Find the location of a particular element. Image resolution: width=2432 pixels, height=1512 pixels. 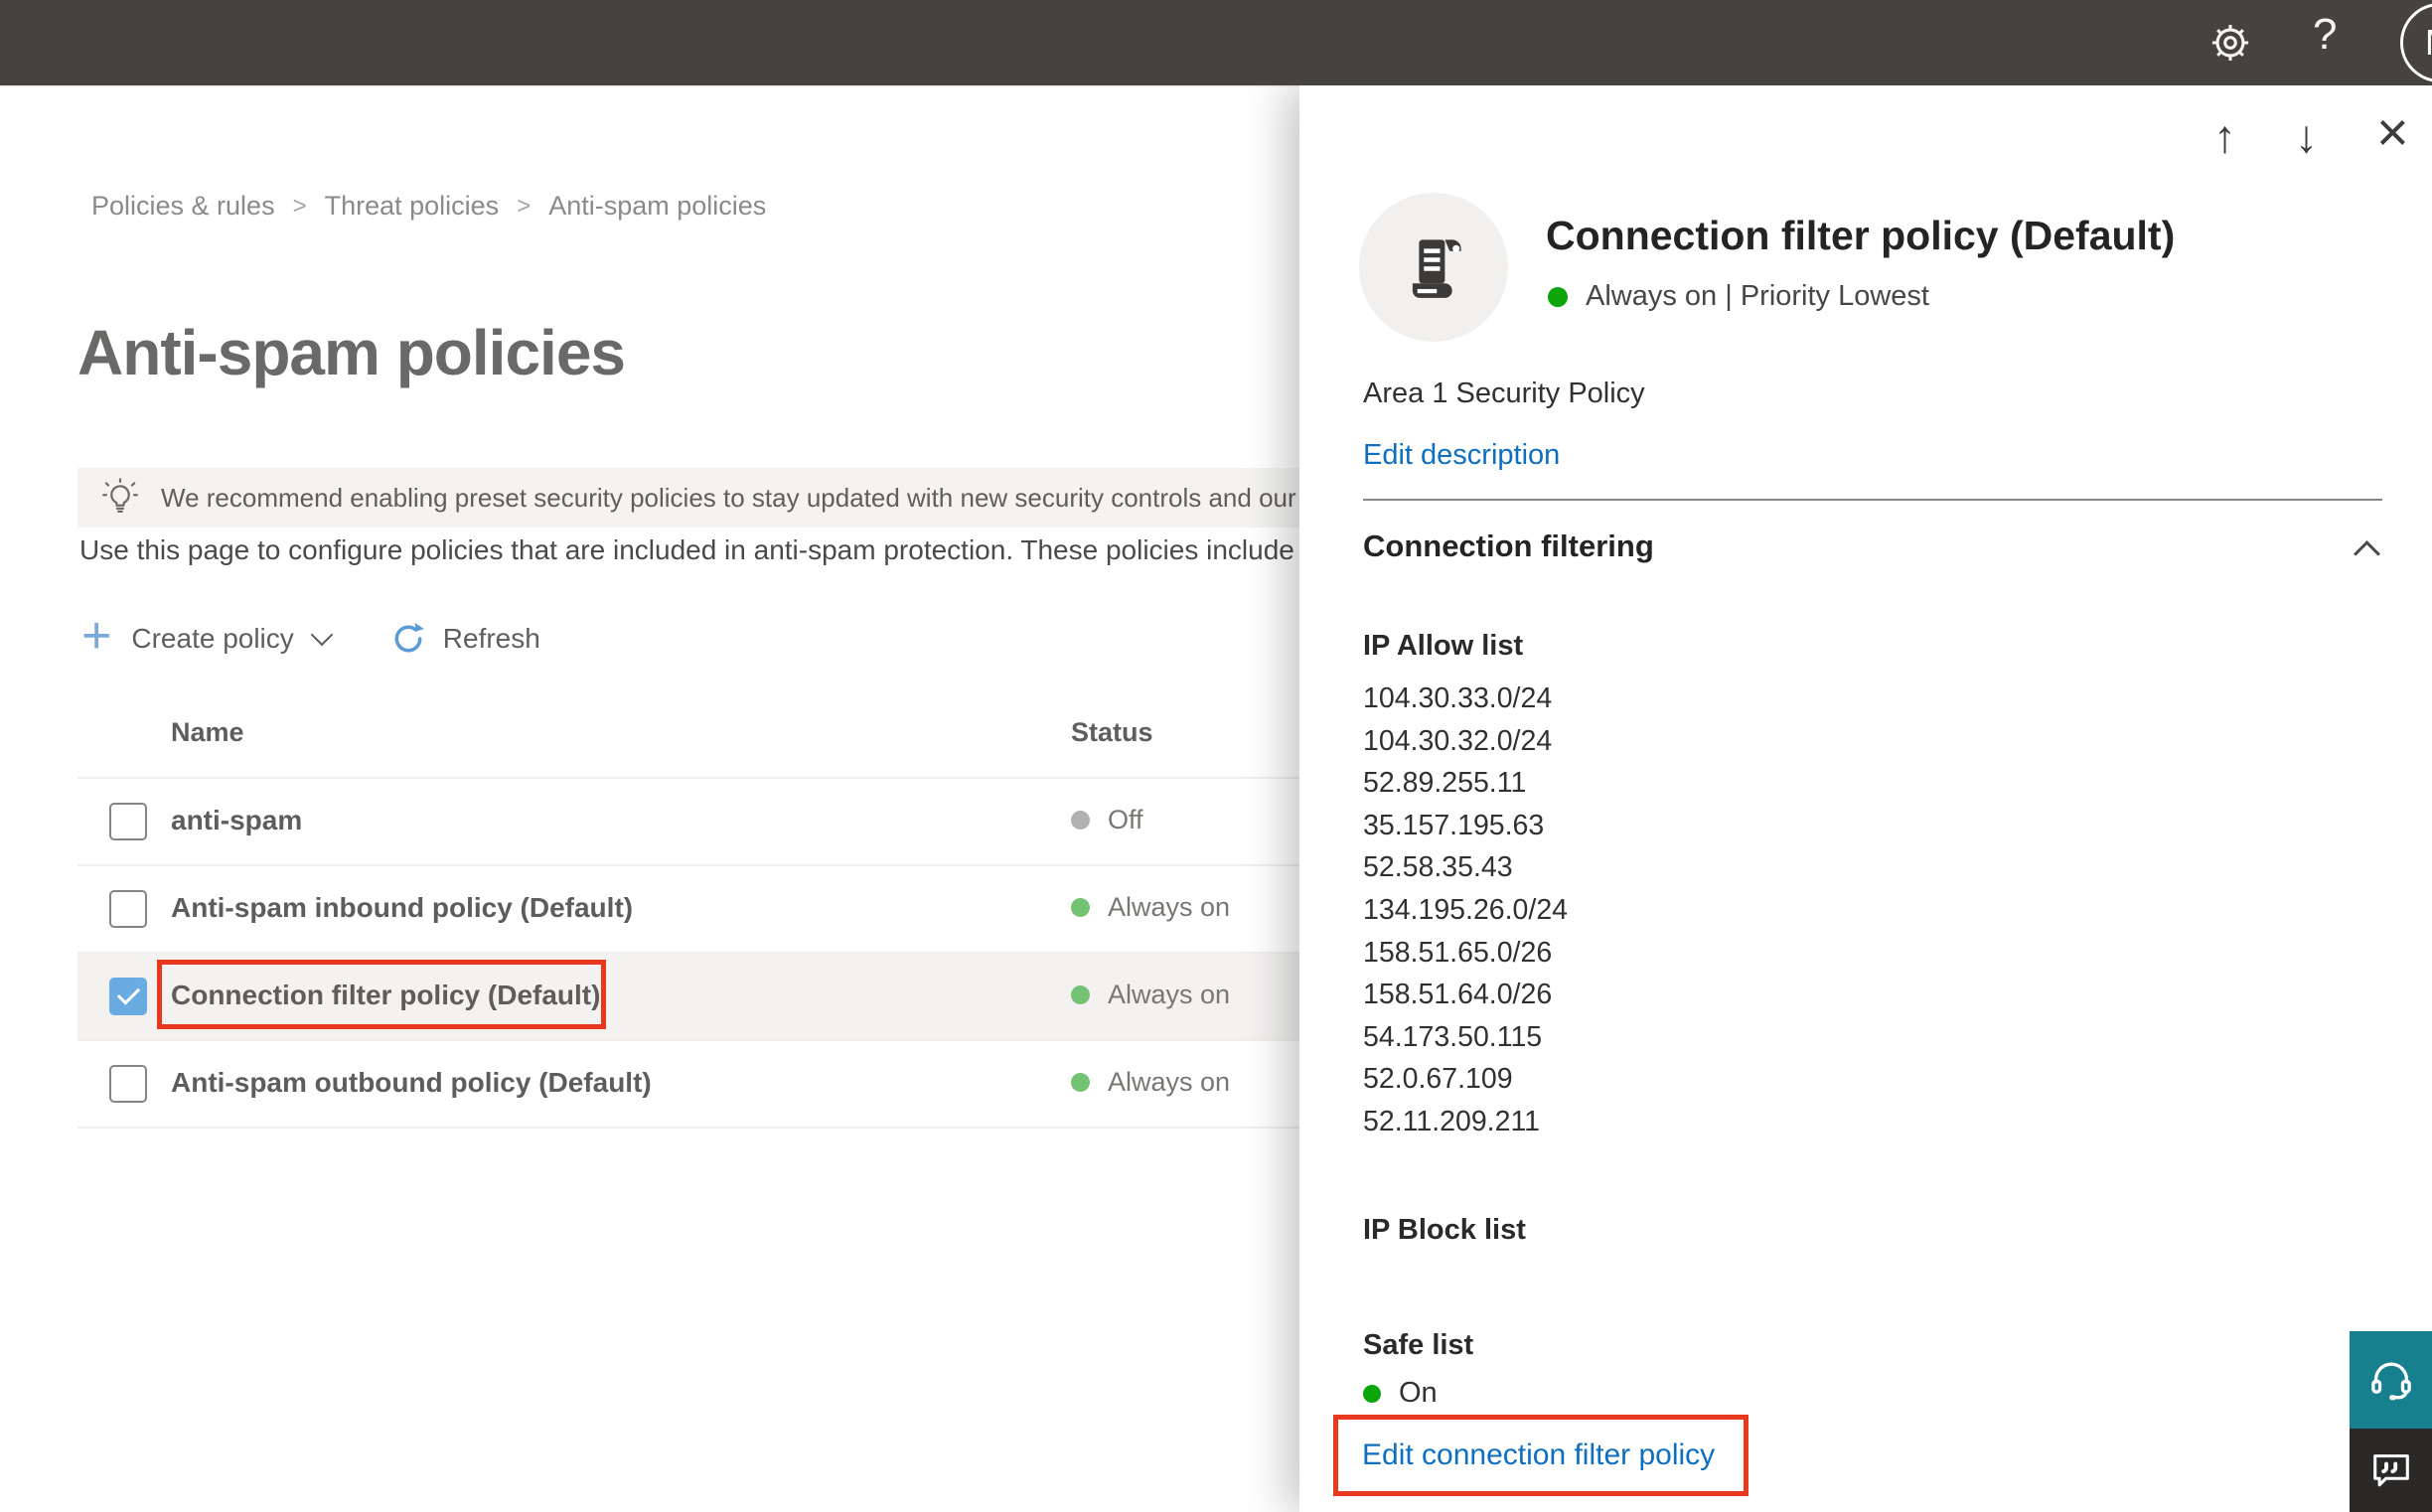

create-policy-button: + Create policy is located at coordinates (207, 636).